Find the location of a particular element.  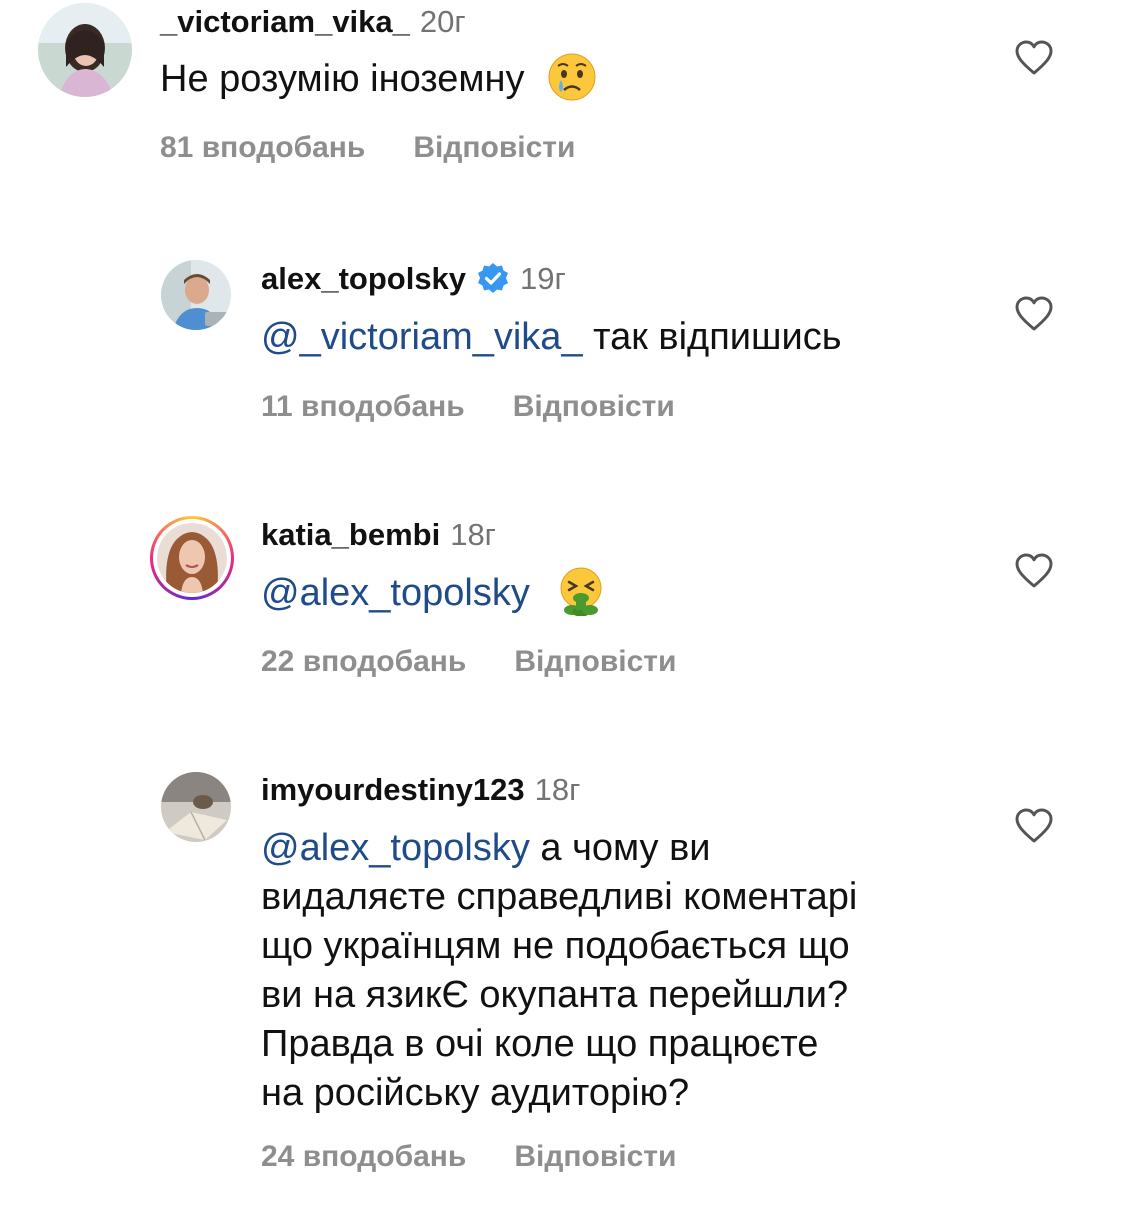

vomiting-face-emoji is located at coordinates (581, 591).